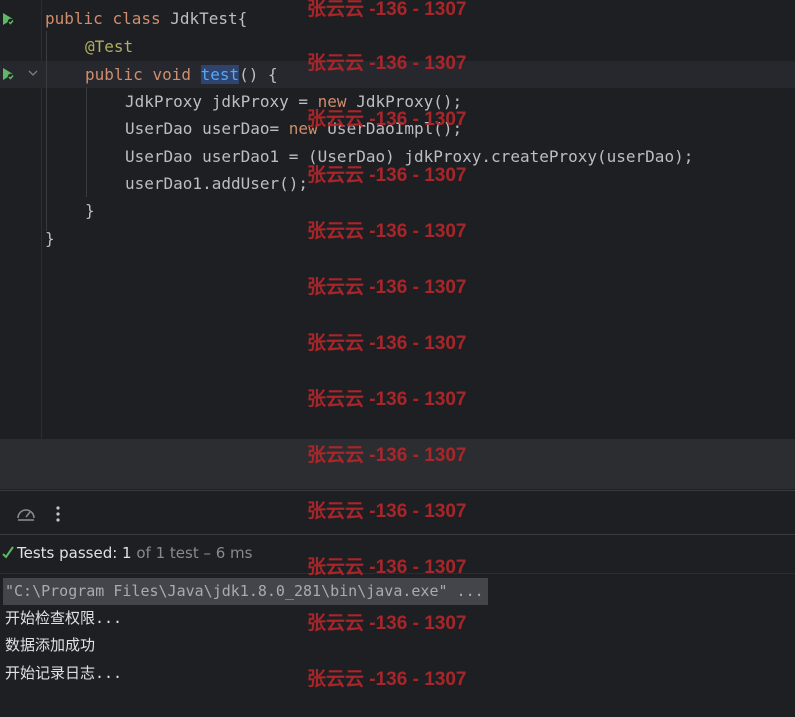 The height and width of the screenshot is (717, 795). Describe the element at coordinates (209, 18) in the screenshot. I see `code-token: JdkTest{` at that location.